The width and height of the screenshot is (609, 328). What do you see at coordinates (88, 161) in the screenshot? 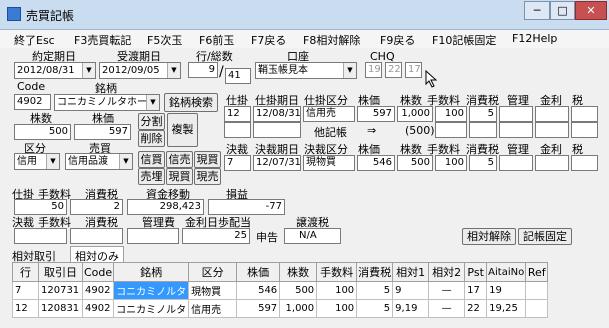
I see `baibai-value: 信用品渡` at bounding box center [88, 161].